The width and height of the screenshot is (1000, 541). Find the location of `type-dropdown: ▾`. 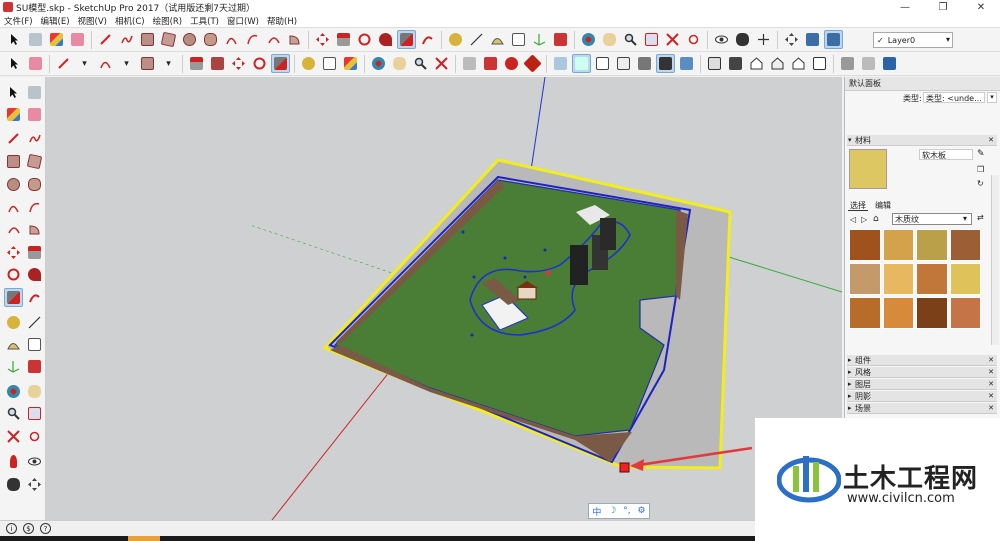

type-dropdown: ▾ is located at coordinates (992, 97).